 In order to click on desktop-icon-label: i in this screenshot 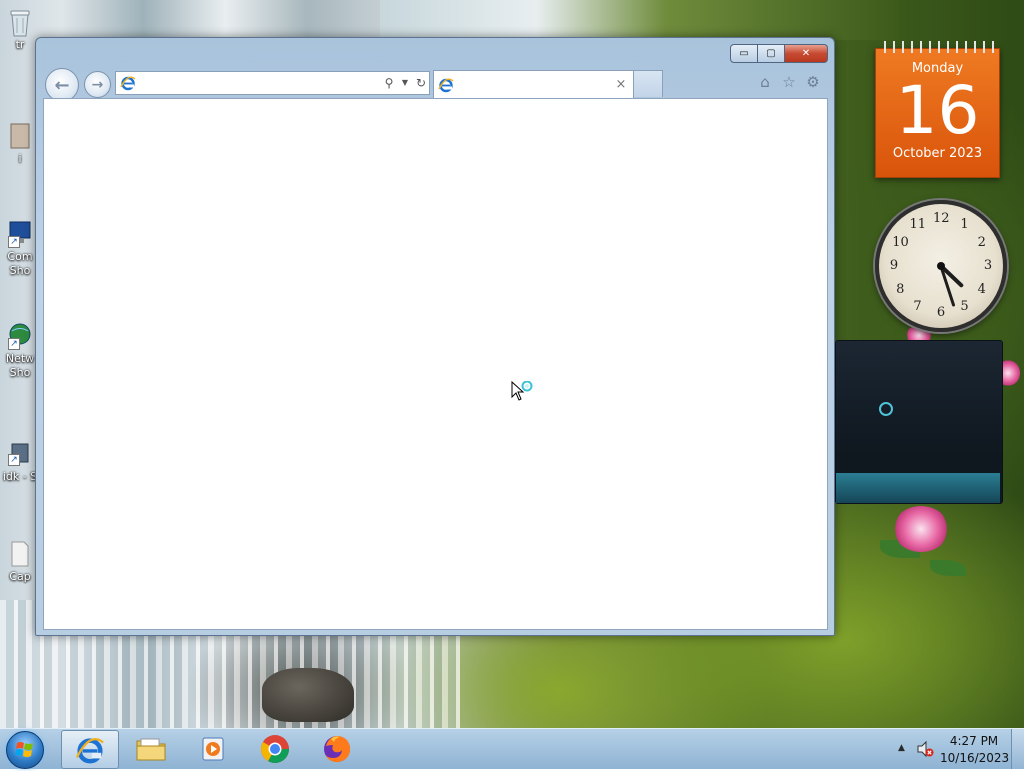, I will do `click(20, 158)`.